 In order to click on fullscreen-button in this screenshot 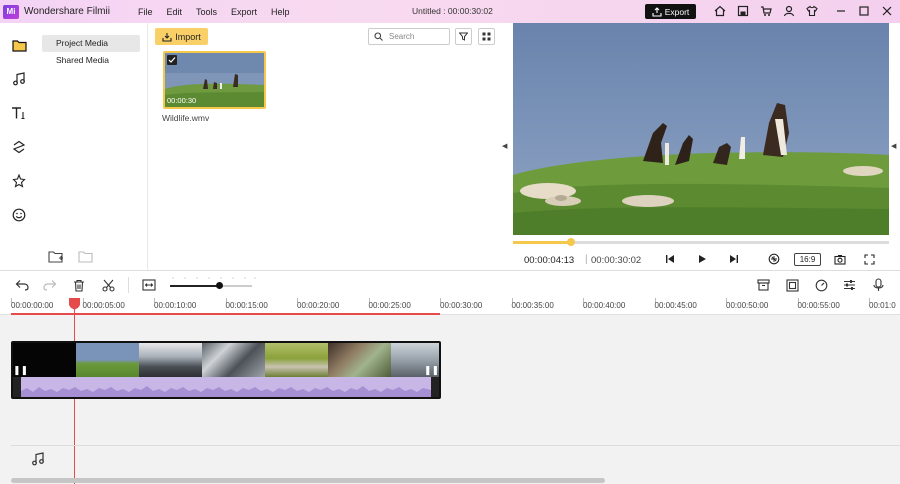, I will do `click(869, 259)`.